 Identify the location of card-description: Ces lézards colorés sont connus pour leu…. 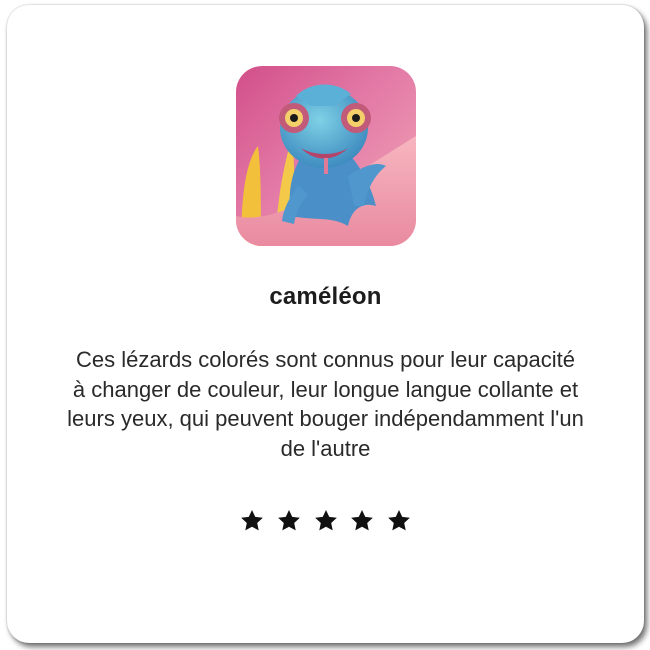
(325, 404).